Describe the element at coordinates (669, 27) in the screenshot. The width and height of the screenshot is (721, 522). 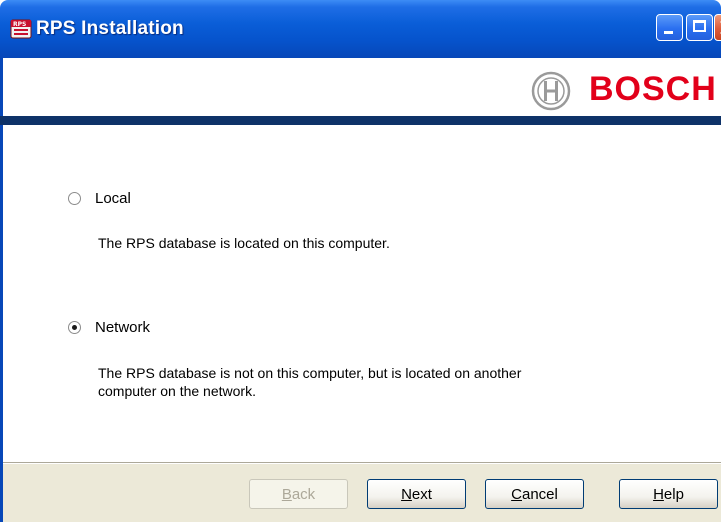
I see `minimize-button` at that location.